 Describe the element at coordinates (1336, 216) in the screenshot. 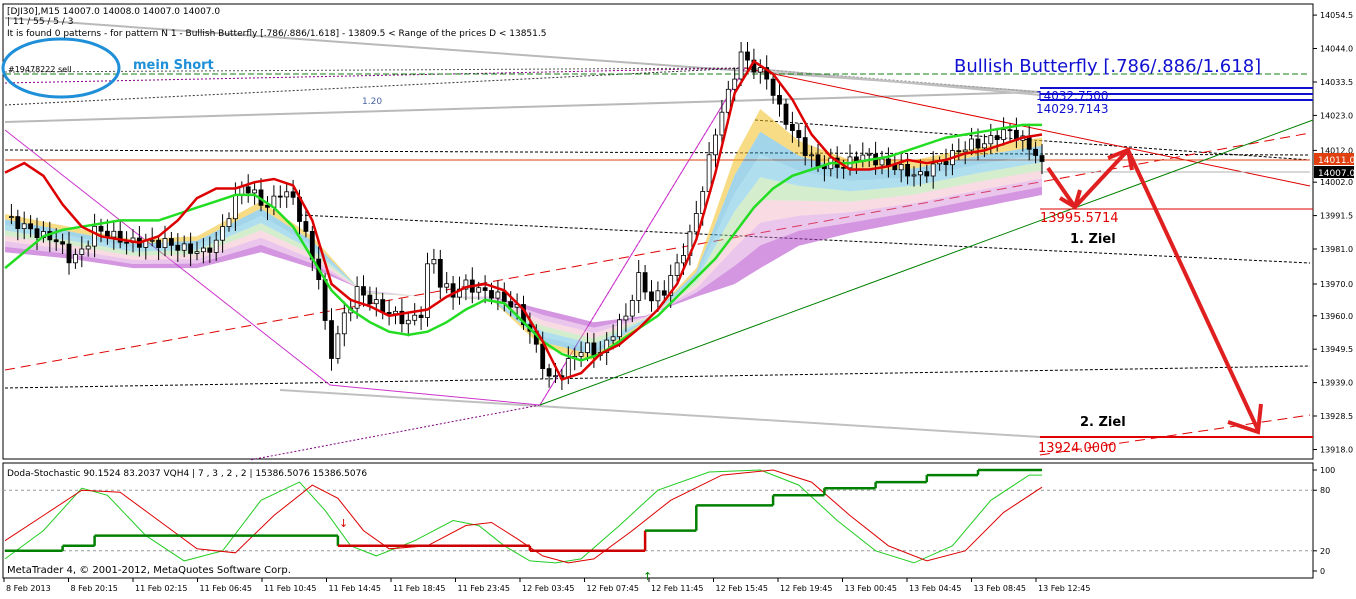

I see `price-tick-label: 13991.5` at that location.